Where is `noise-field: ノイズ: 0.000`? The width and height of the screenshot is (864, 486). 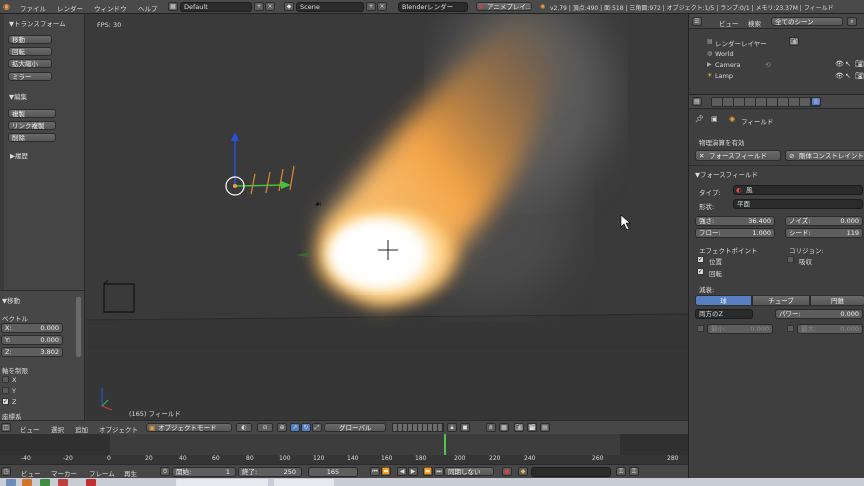
noise-field: ノイズ: 0.000 is located at coordinates (824, 221).